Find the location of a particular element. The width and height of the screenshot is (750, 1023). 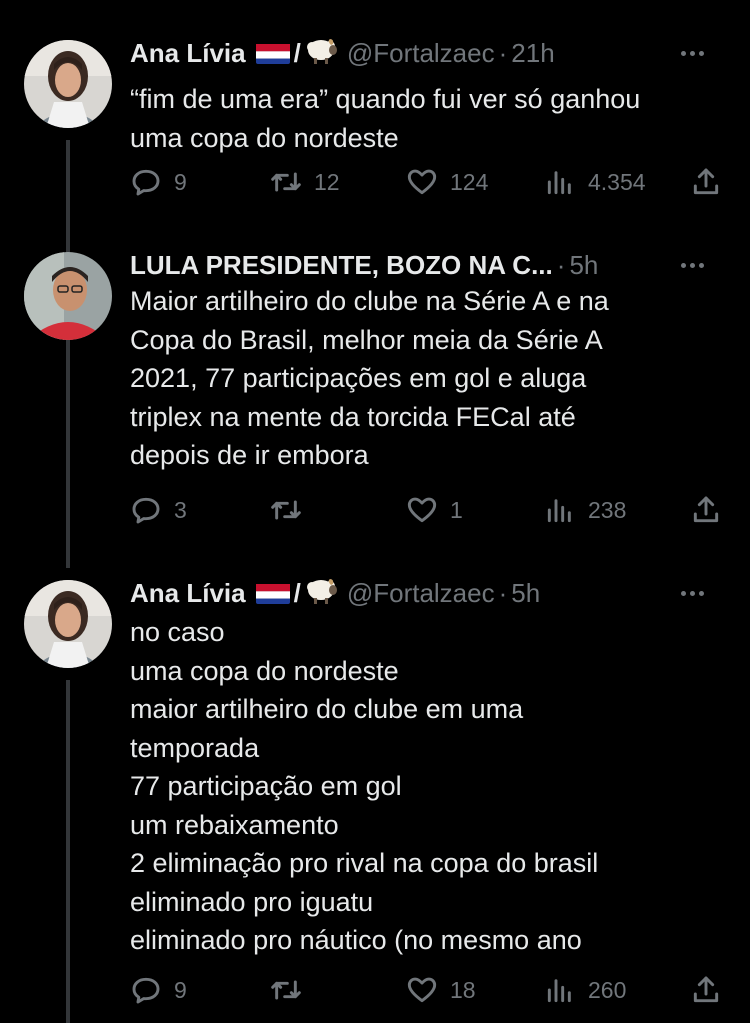

tweet-text-line: 2021, 77 participações em gol e aluga is located at coordinates (358, 378).